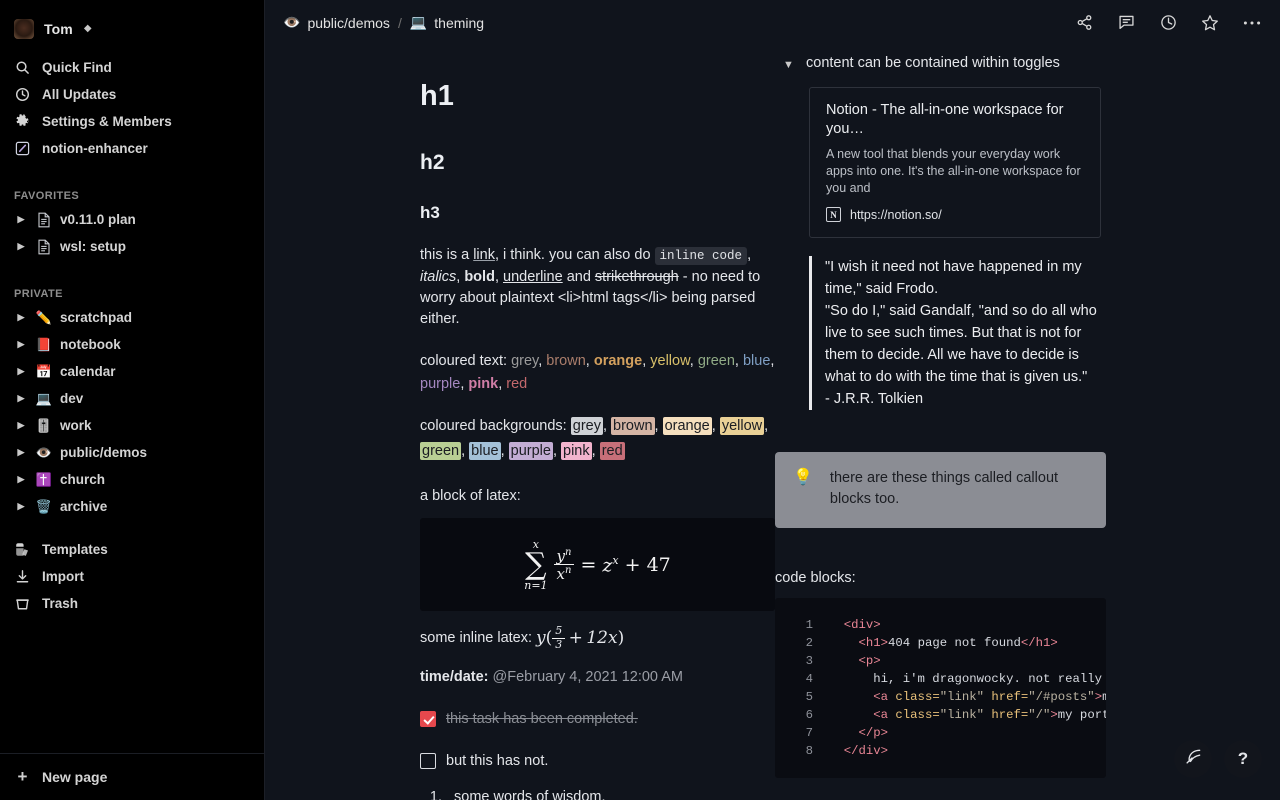  Describe the element at coordinates (44, 317) in the screenshot. I see `pencil-icon: ✏️` at that location.